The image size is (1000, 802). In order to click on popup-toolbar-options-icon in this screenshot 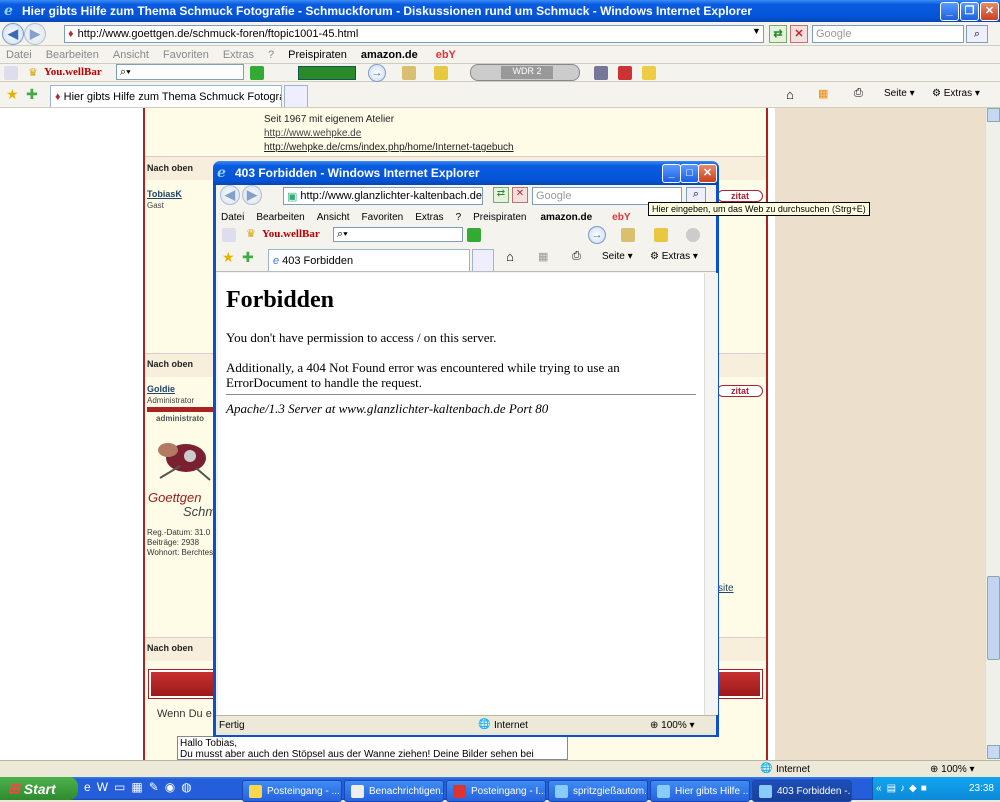, I will do `click(229, 235)`.